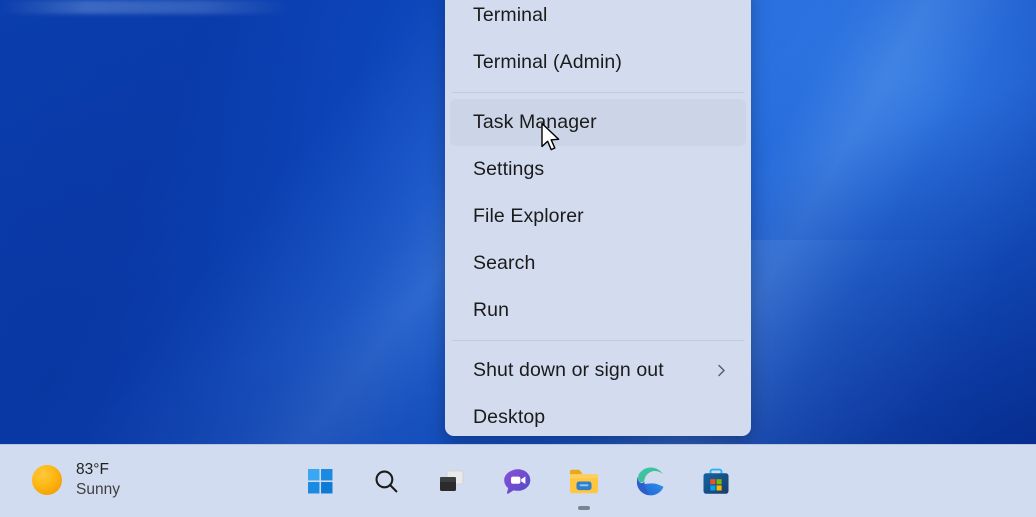 The height and width of the screenshot is (517, 1036). I want to click on menu-item-search: Search, so click(598, 263).